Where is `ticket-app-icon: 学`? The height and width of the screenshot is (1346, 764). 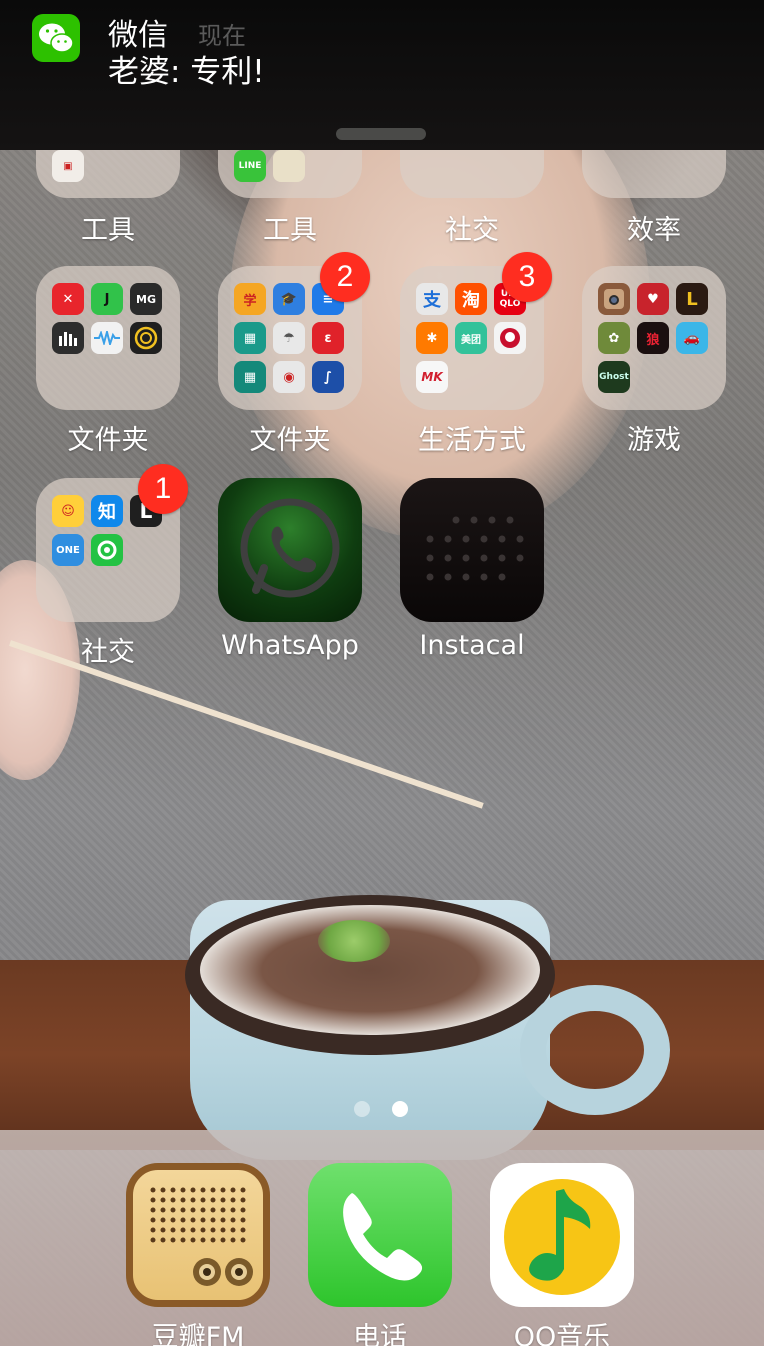
ticket-app-icon: 学 is located at coordinates (250, 299).